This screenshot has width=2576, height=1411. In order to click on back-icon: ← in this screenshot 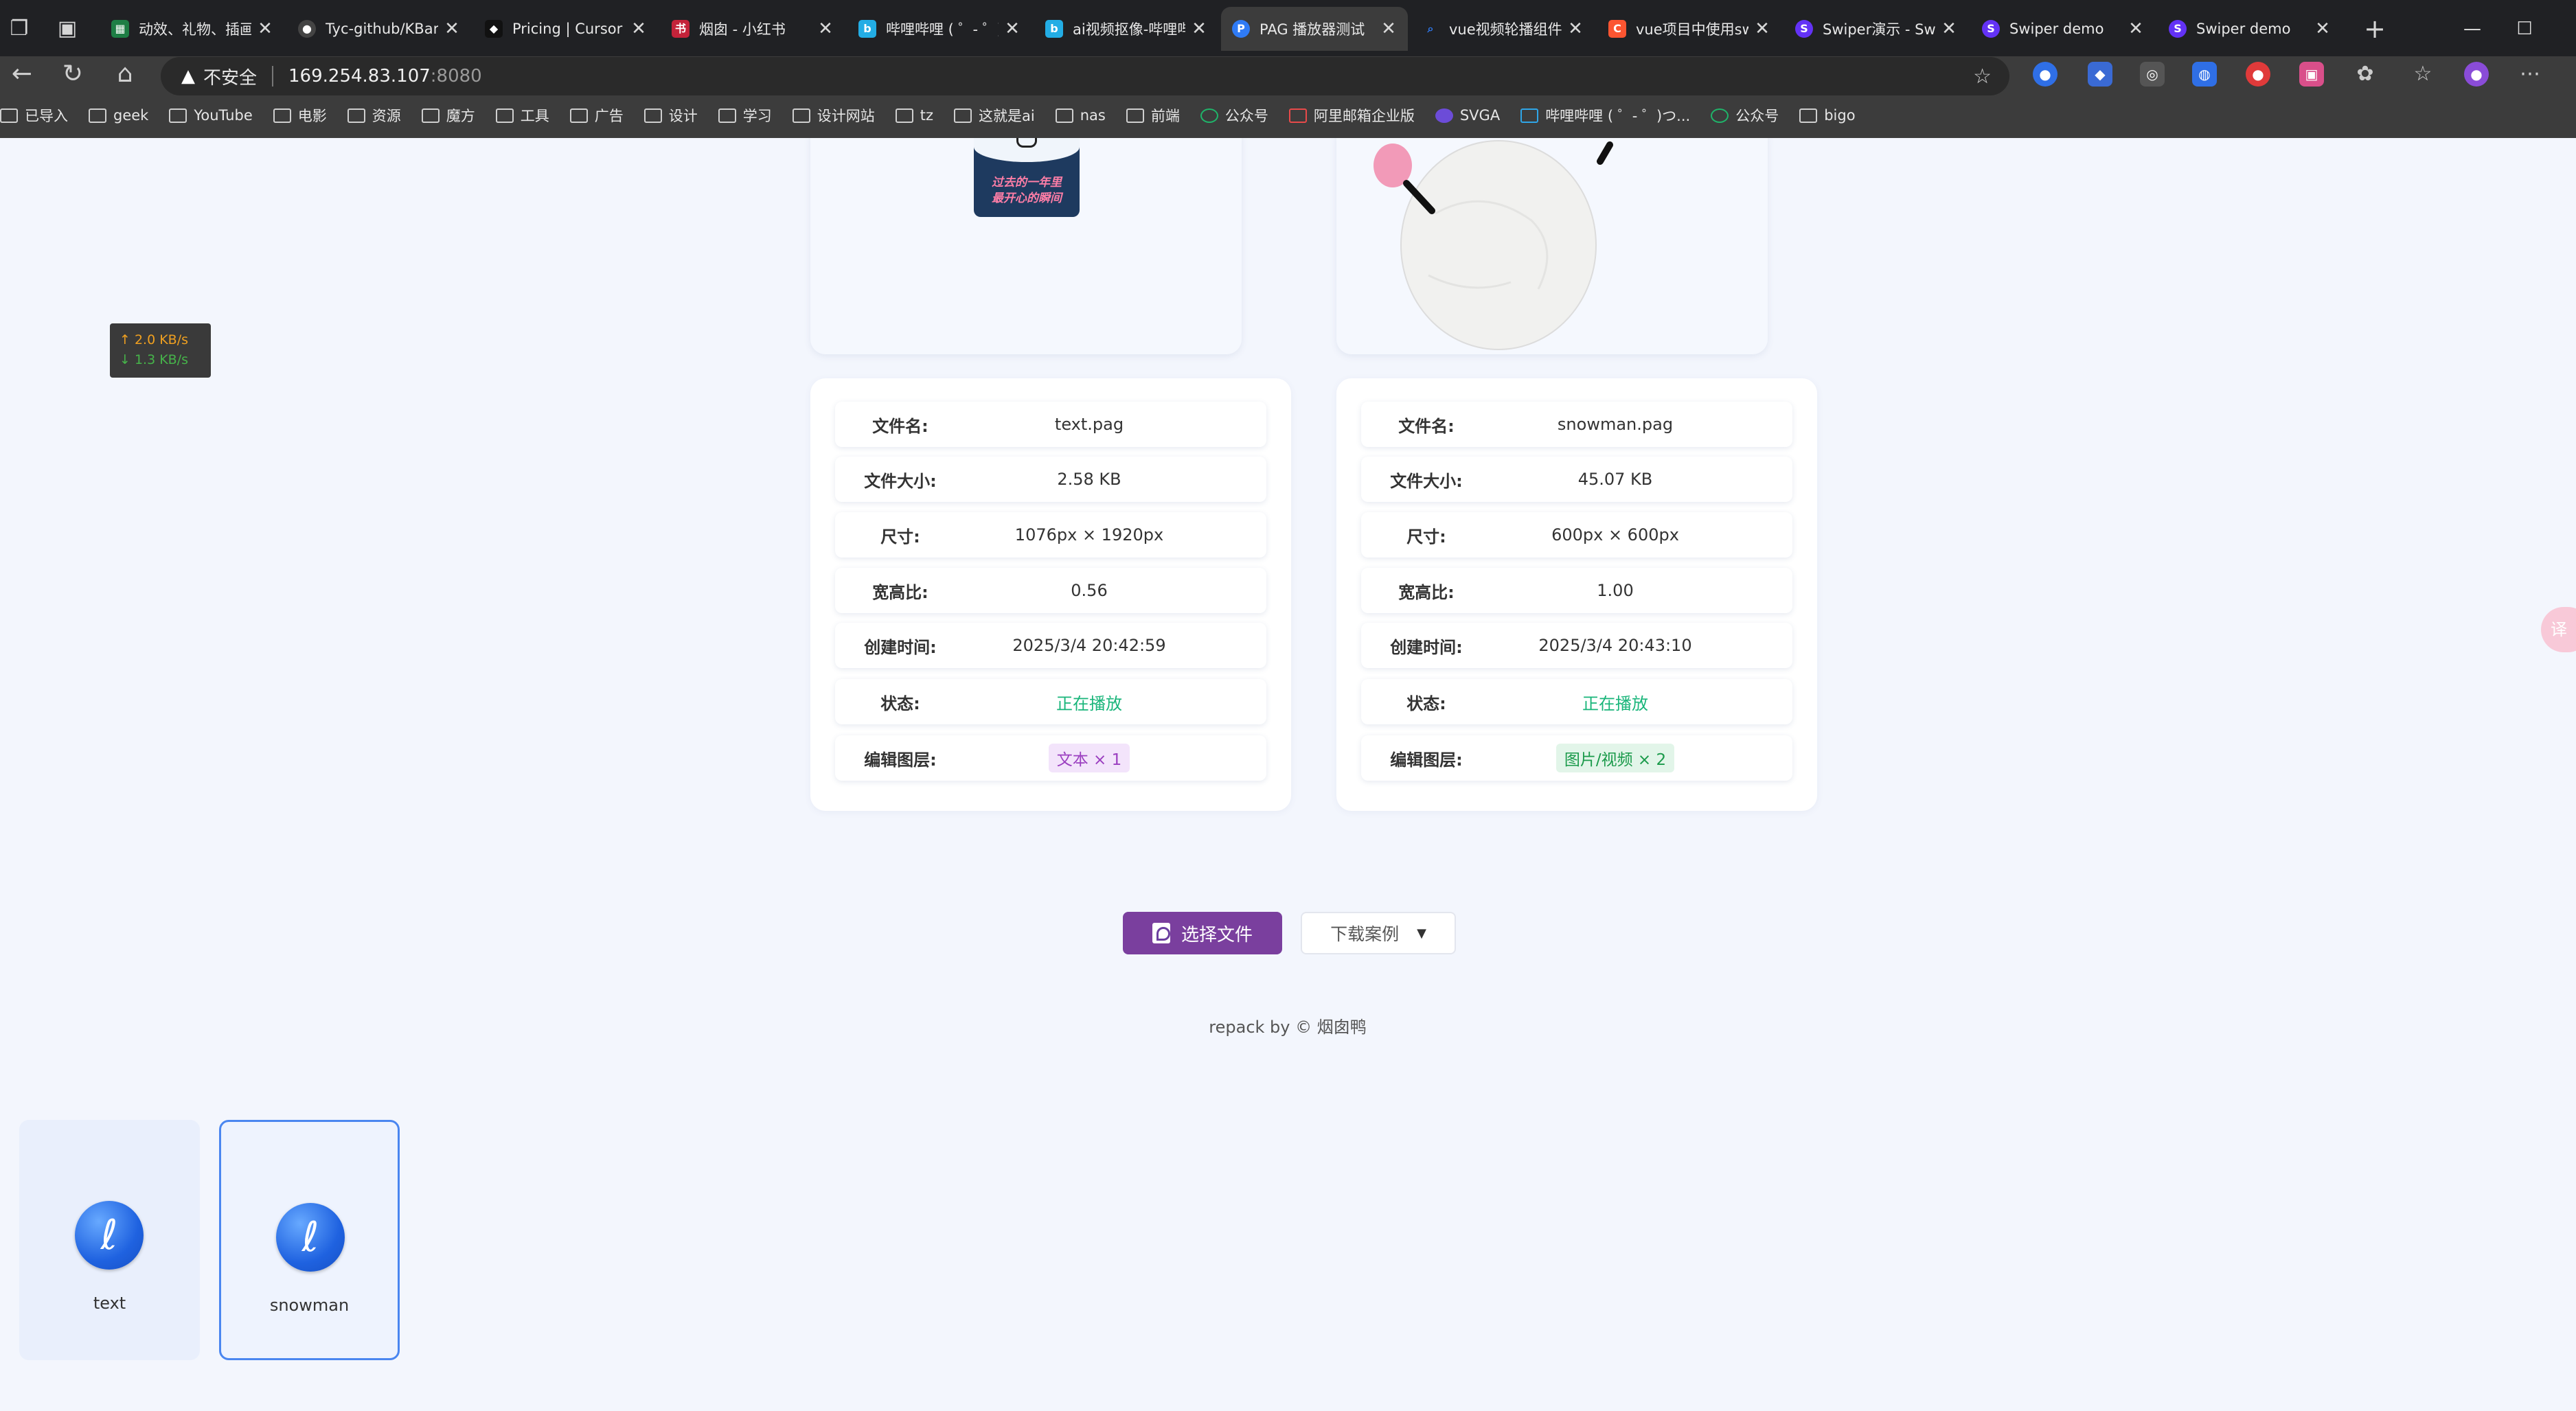, I will do `click(22, 74)`.